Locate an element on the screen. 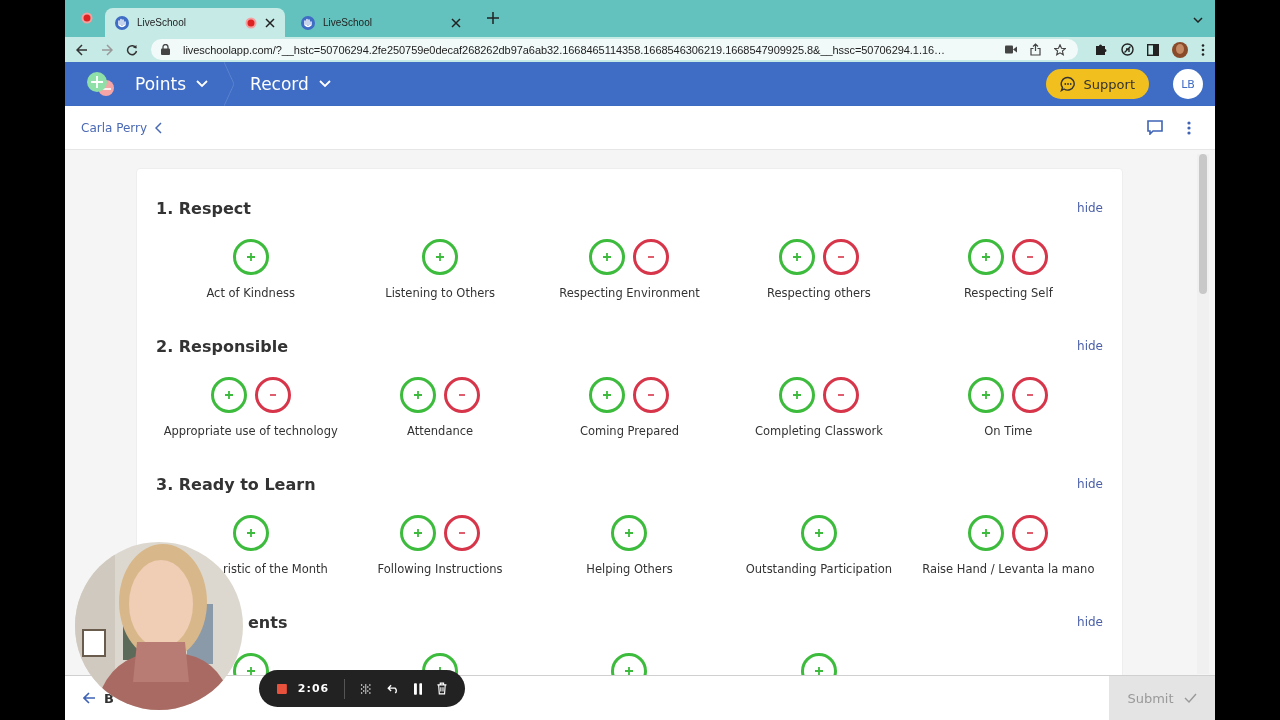  support-button: Support is located at coordinates (1097, 84).